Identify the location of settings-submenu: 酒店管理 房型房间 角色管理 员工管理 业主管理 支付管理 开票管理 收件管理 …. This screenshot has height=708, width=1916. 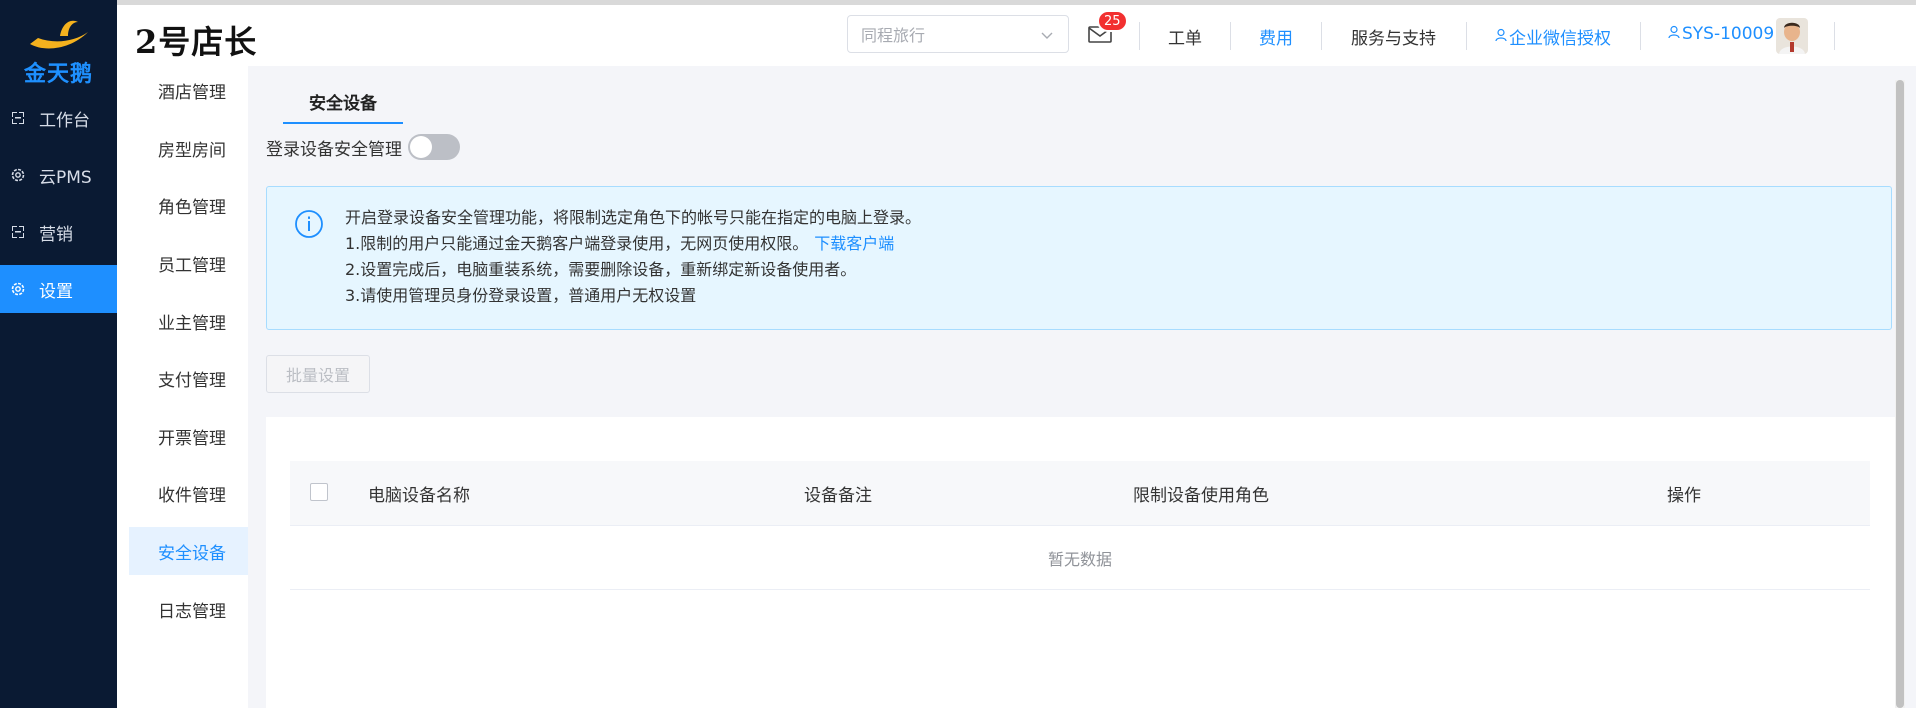
(182, 387).